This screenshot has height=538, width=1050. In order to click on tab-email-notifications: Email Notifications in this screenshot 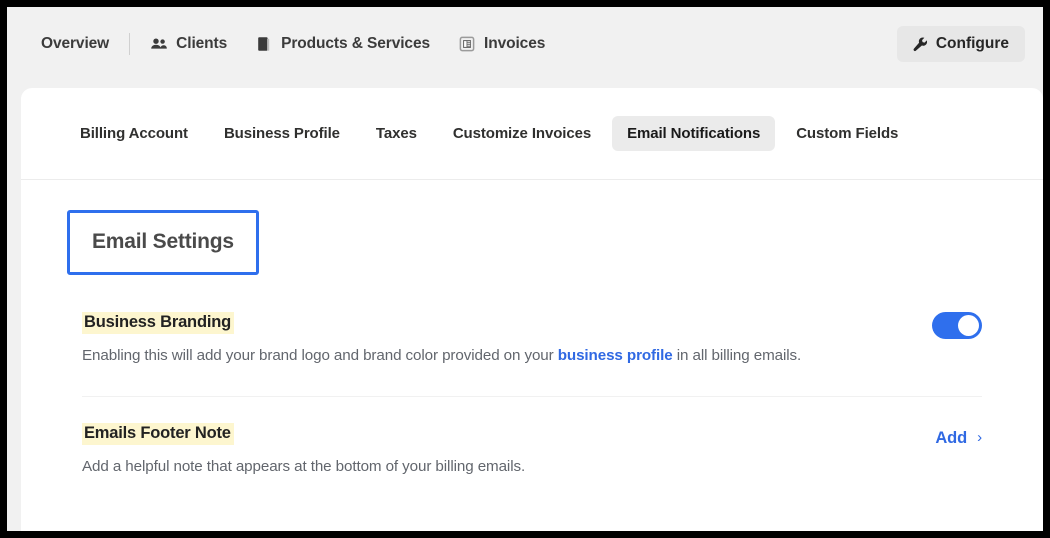, I will do `click(694, 133)`.